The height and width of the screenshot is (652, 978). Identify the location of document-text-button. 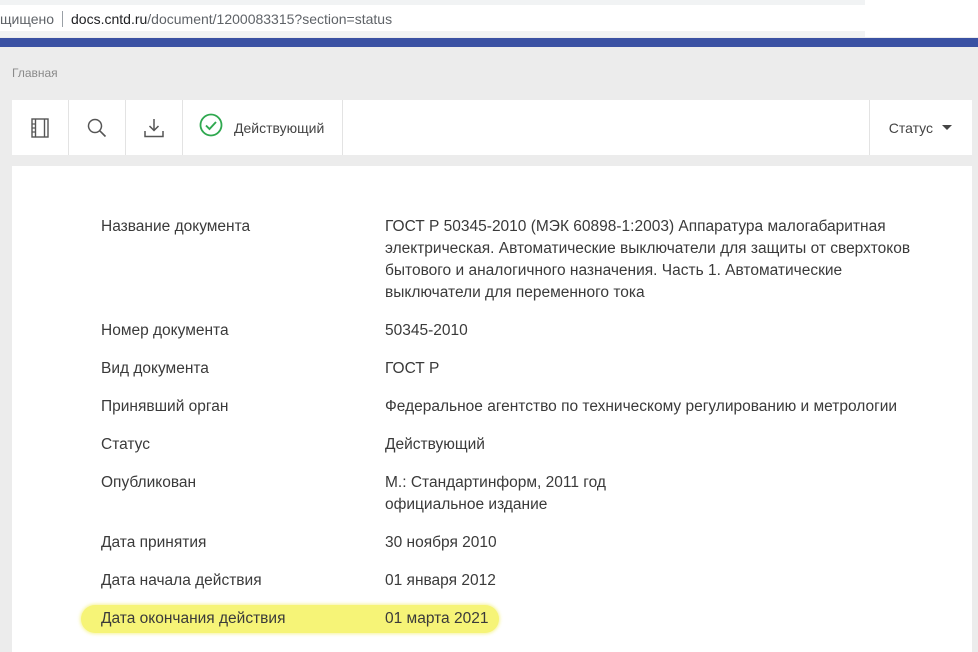
(40, 127).